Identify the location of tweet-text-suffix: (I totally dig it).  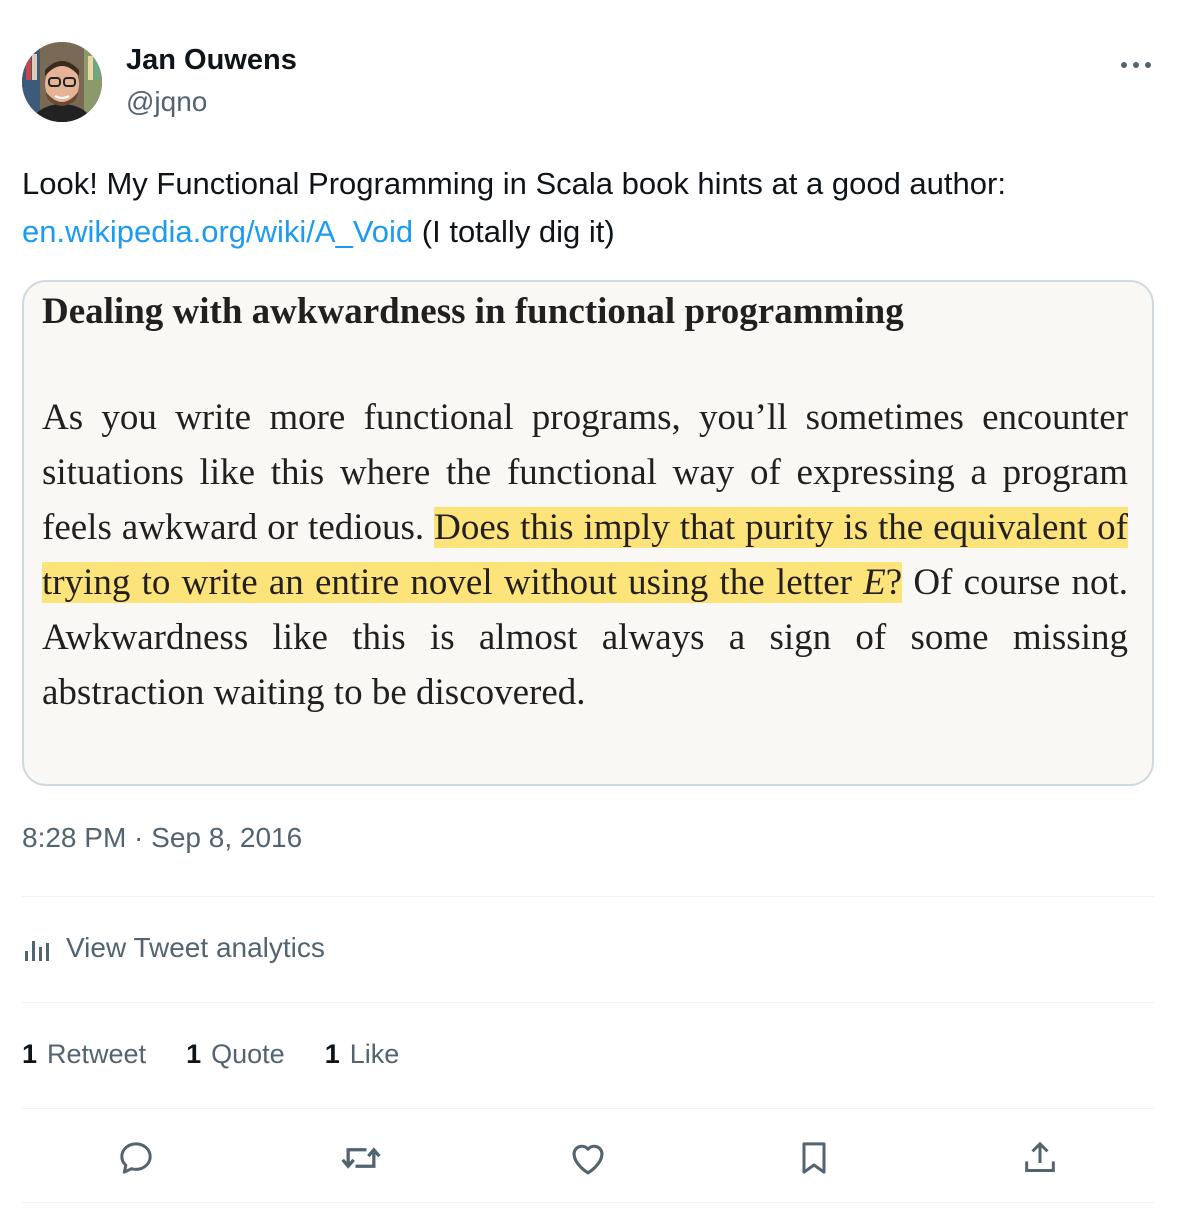
(514, 231).